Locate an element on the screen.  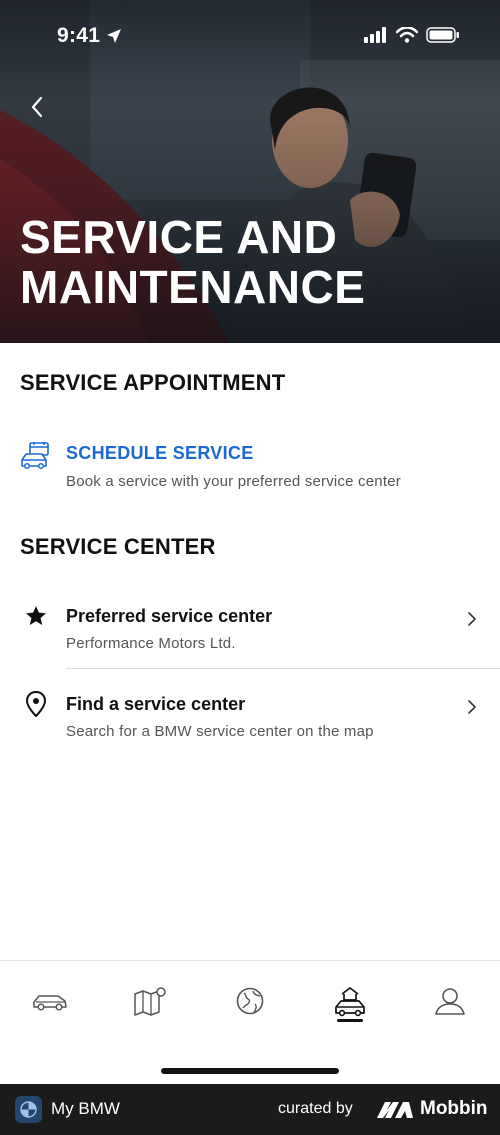
preferred-service-center-title: Preferred service center is located at coordinates (169, 616).